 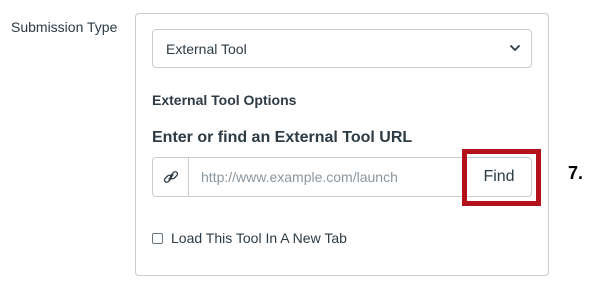 I want to click on chevron-down-icon, so click(x=515, y=49).